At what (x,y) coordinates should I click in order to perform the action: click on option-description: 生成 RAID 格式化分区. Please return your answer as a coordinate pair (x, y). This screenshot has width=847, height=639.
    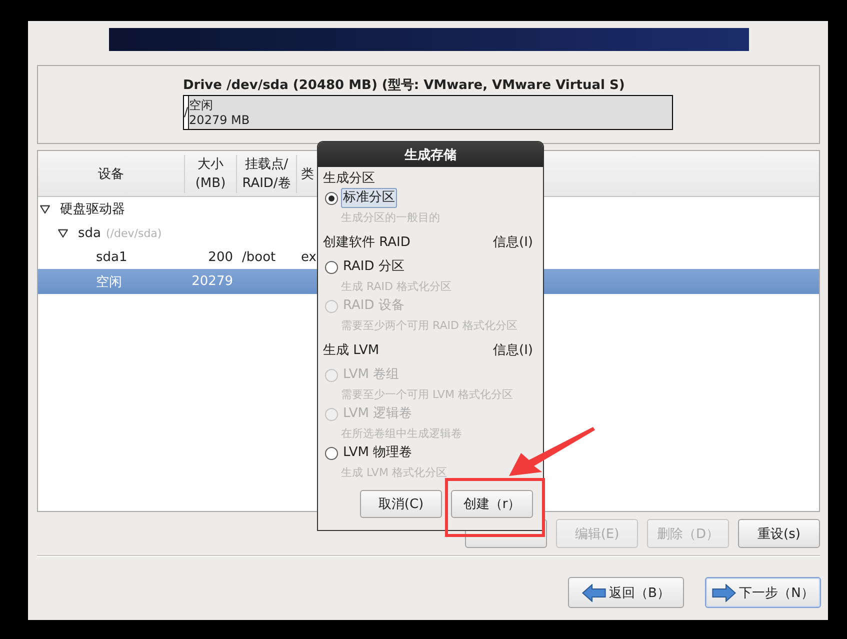
    Looking at the image, I should click on (396, 286).